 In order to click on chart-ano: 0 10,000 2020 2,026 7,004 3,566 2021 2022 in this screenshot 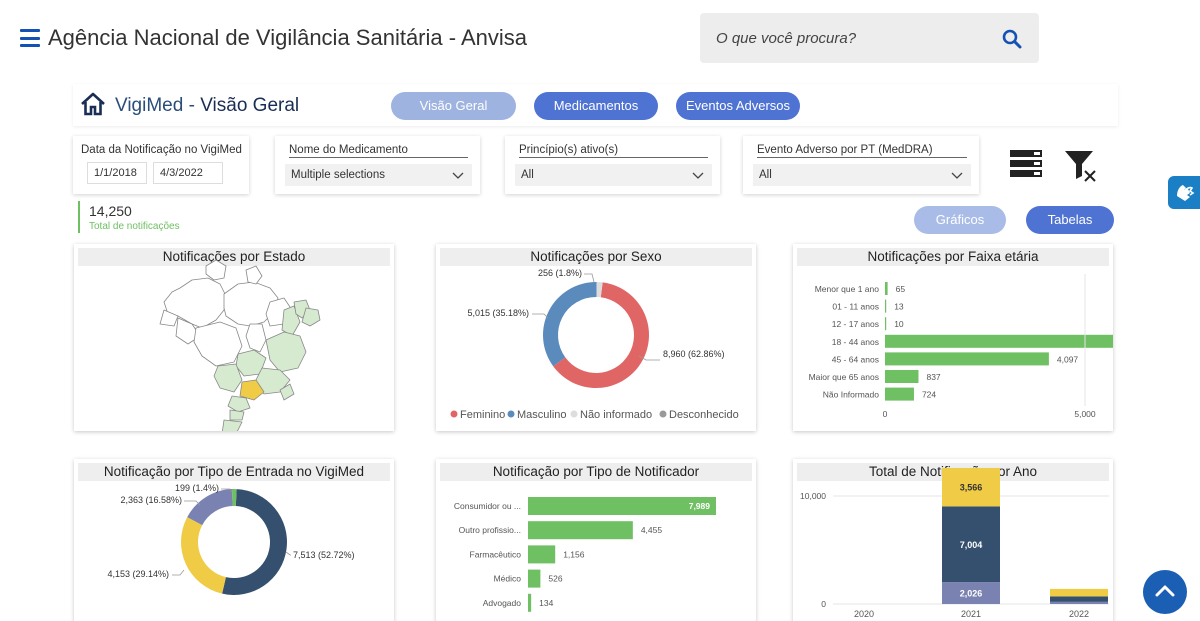, I will do `click(953, 540)`.